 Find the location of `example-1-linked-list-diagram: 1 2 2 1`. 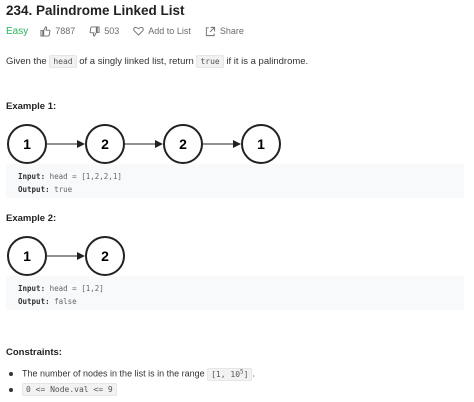

example-1-linked-list-diagram: 1 2 2 1 is located at coordinates (144, 144).